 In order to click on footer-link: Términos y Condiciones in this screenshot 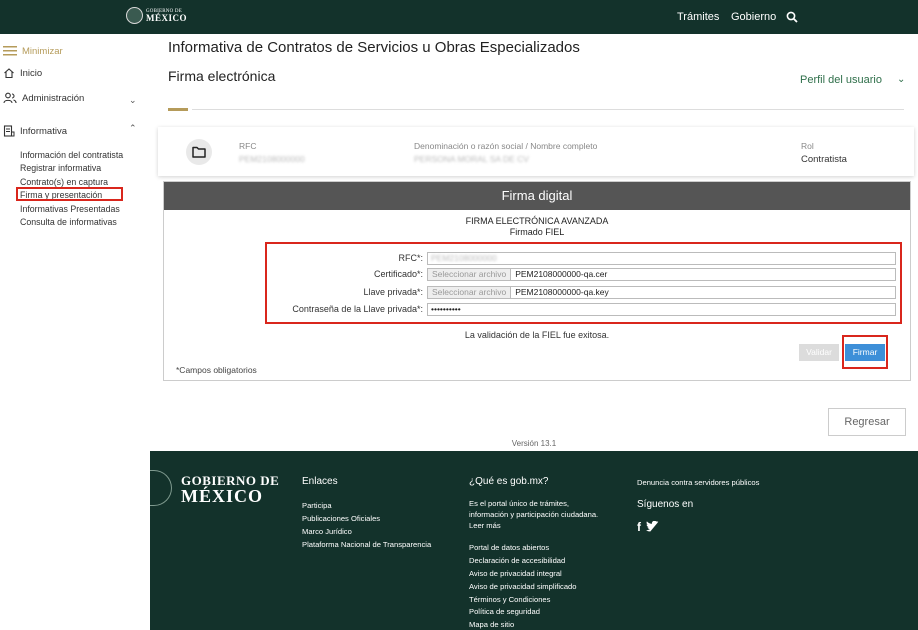, I will do `click(509, 599)`.